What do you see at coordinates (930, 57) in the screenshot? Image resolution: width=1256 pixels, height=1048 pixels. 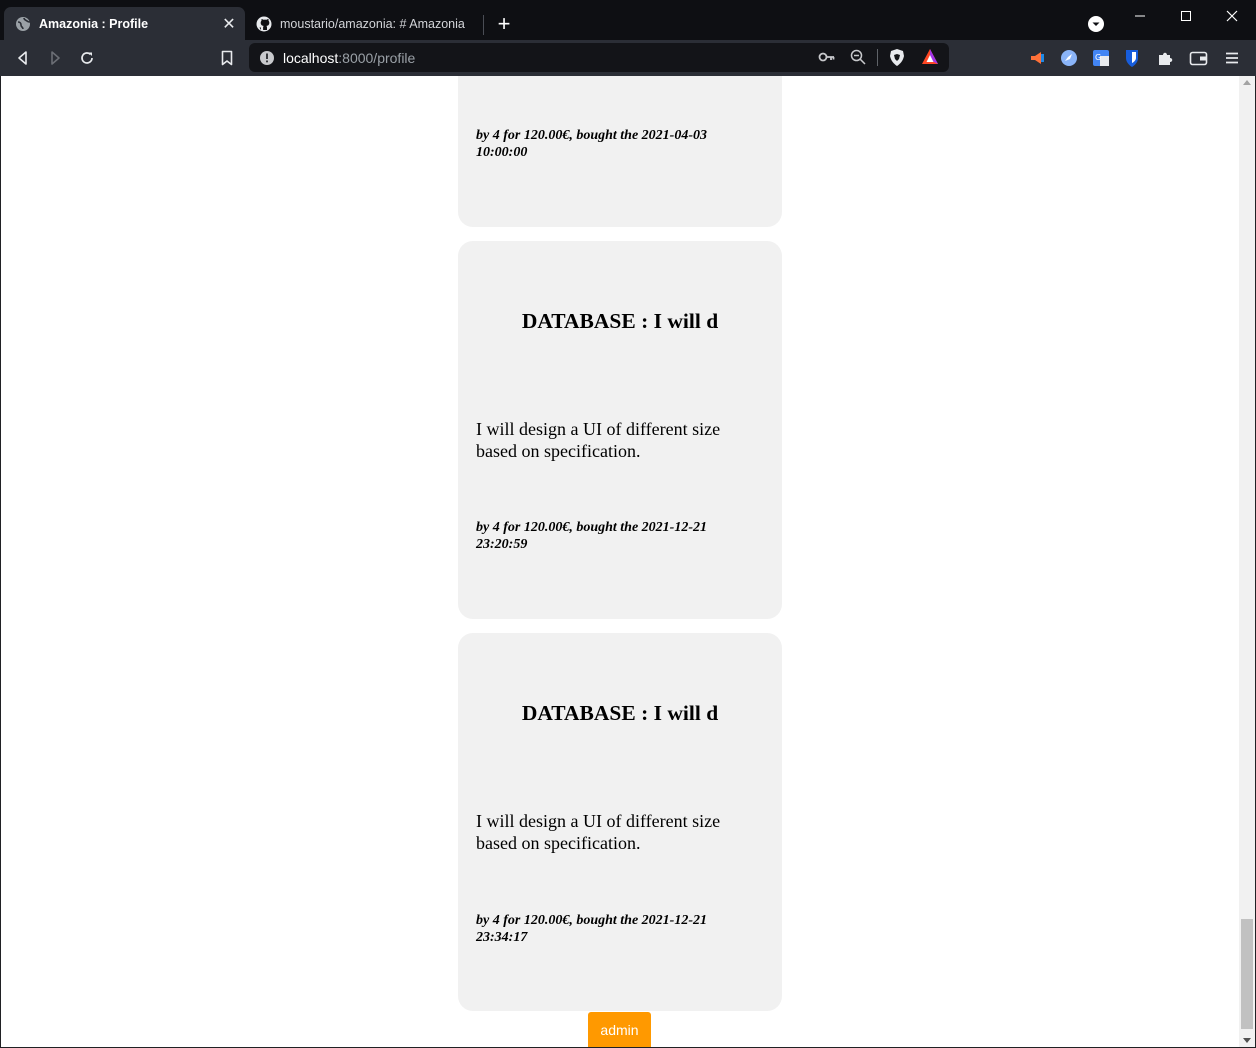 I see `brave-rewards-icon` at bounding box center [930, 57].